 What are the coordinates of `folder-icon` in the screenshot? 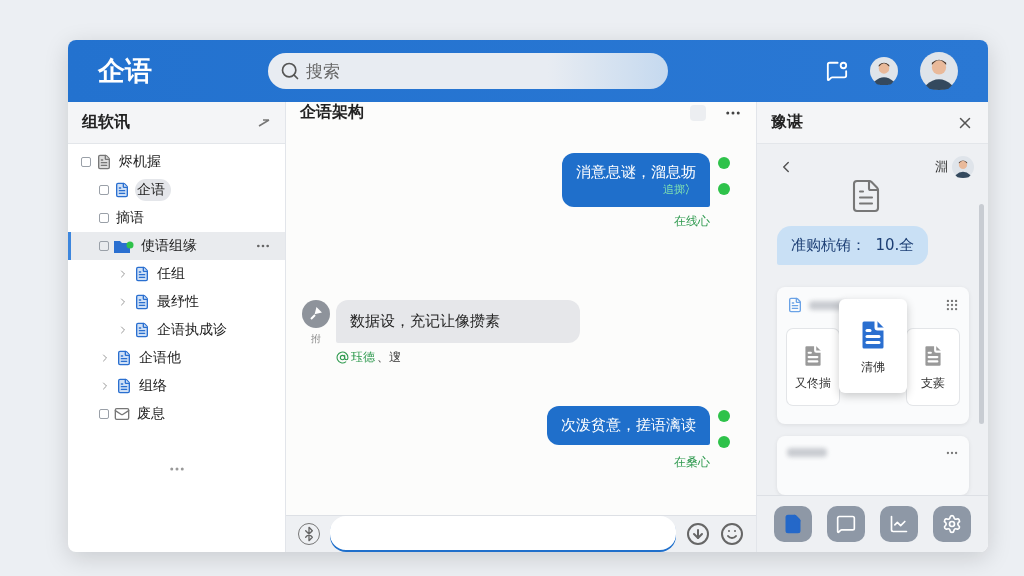 It's located at (124, 246).